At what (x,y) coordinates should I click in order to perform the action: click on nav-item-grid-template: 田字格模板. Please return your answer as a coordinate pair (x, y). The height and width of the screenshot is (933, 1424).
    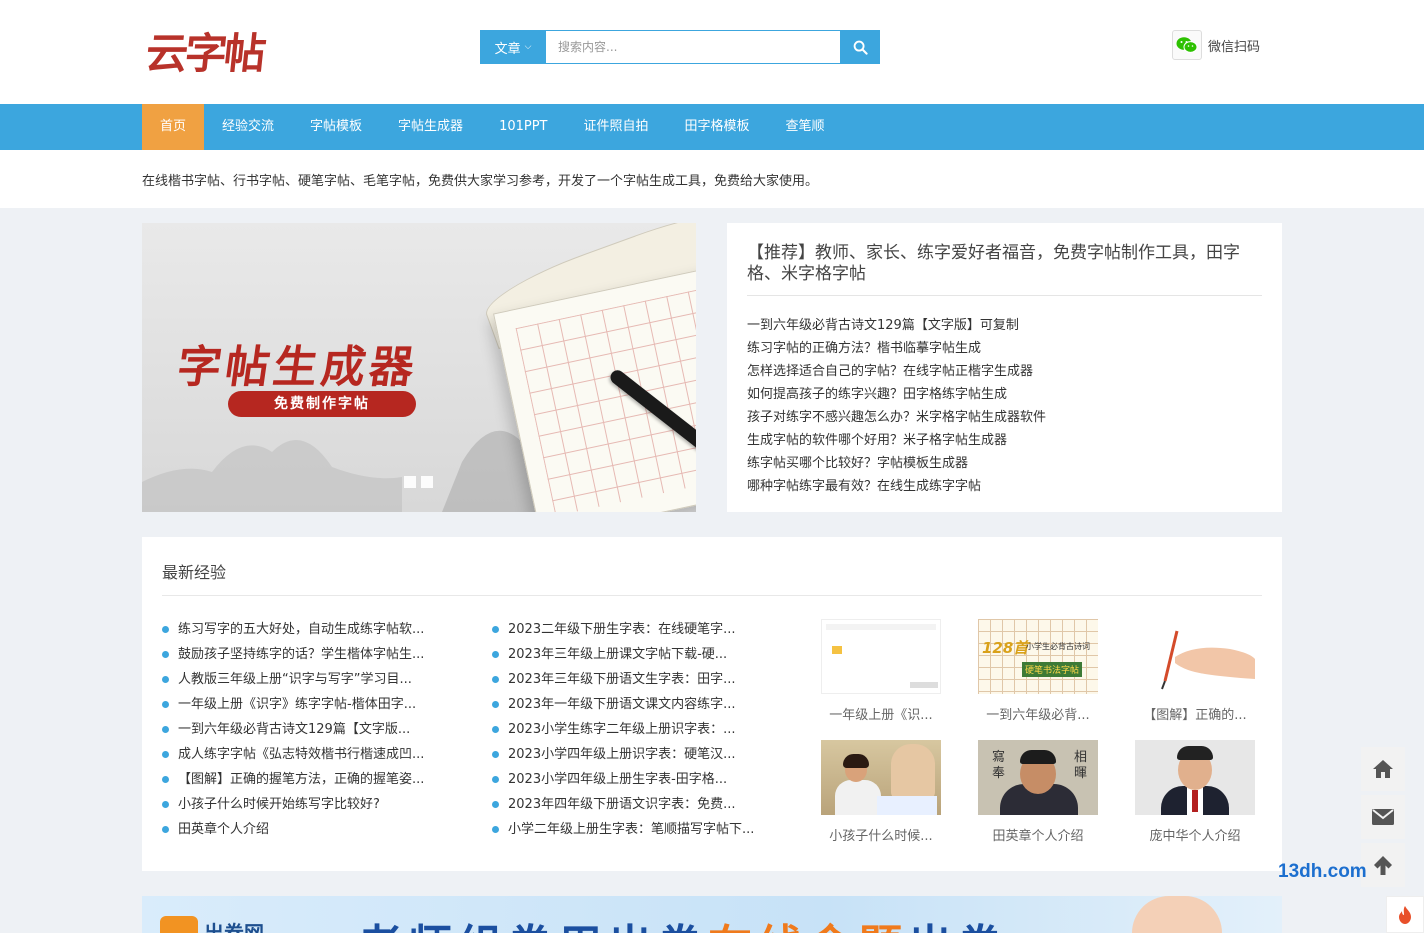
    Looking at the image, I should click on (717, 127).